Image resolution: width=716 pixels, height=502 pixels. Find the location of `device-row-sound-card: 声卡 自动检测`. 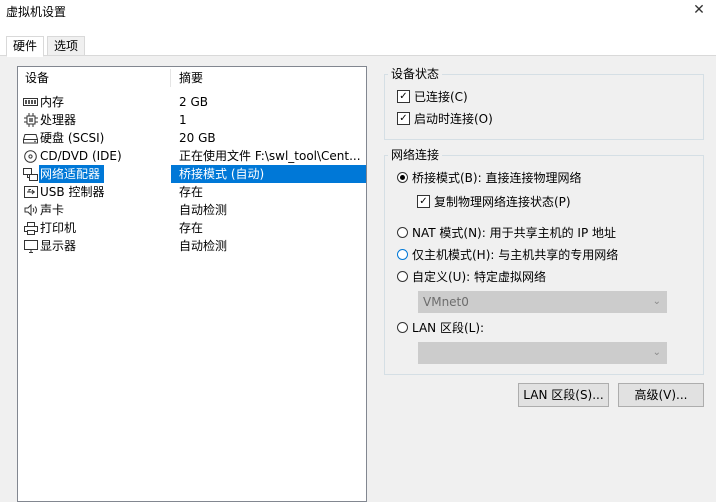

device-row-sound-card: 声卡 自动检测 is located at coordinates (192, 210).